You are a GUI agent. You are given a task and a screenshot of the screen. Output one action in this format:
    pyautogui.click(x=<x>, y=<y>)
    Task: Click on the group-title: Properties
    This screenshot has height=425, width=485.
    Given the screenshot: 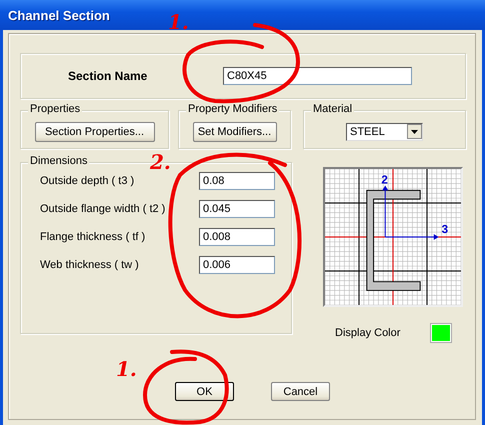 What is the action you would take?
    pyautogui.click(x=55, y=109)
    